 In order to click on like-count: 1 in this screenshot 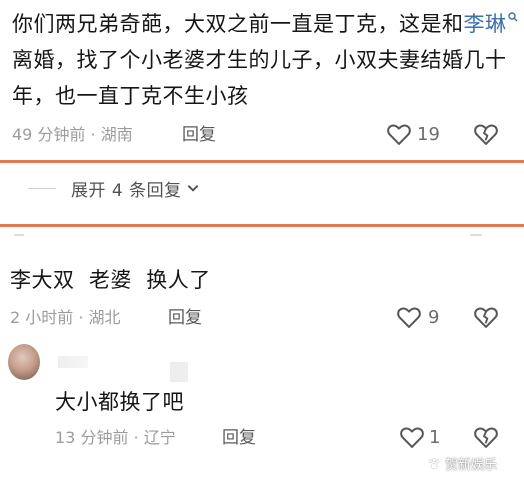, I will do `click(435, 437)`.